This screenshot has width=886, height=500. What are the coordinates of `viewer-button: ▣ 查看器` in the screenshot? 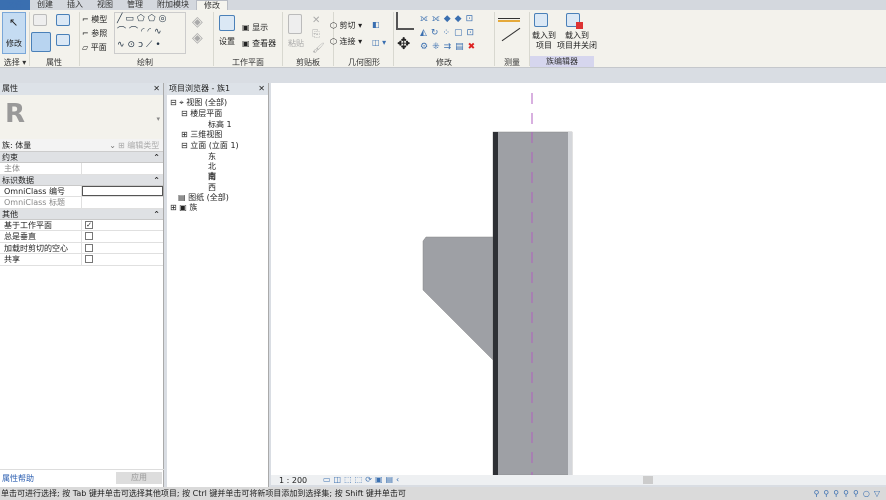 It's located at (259, 43).